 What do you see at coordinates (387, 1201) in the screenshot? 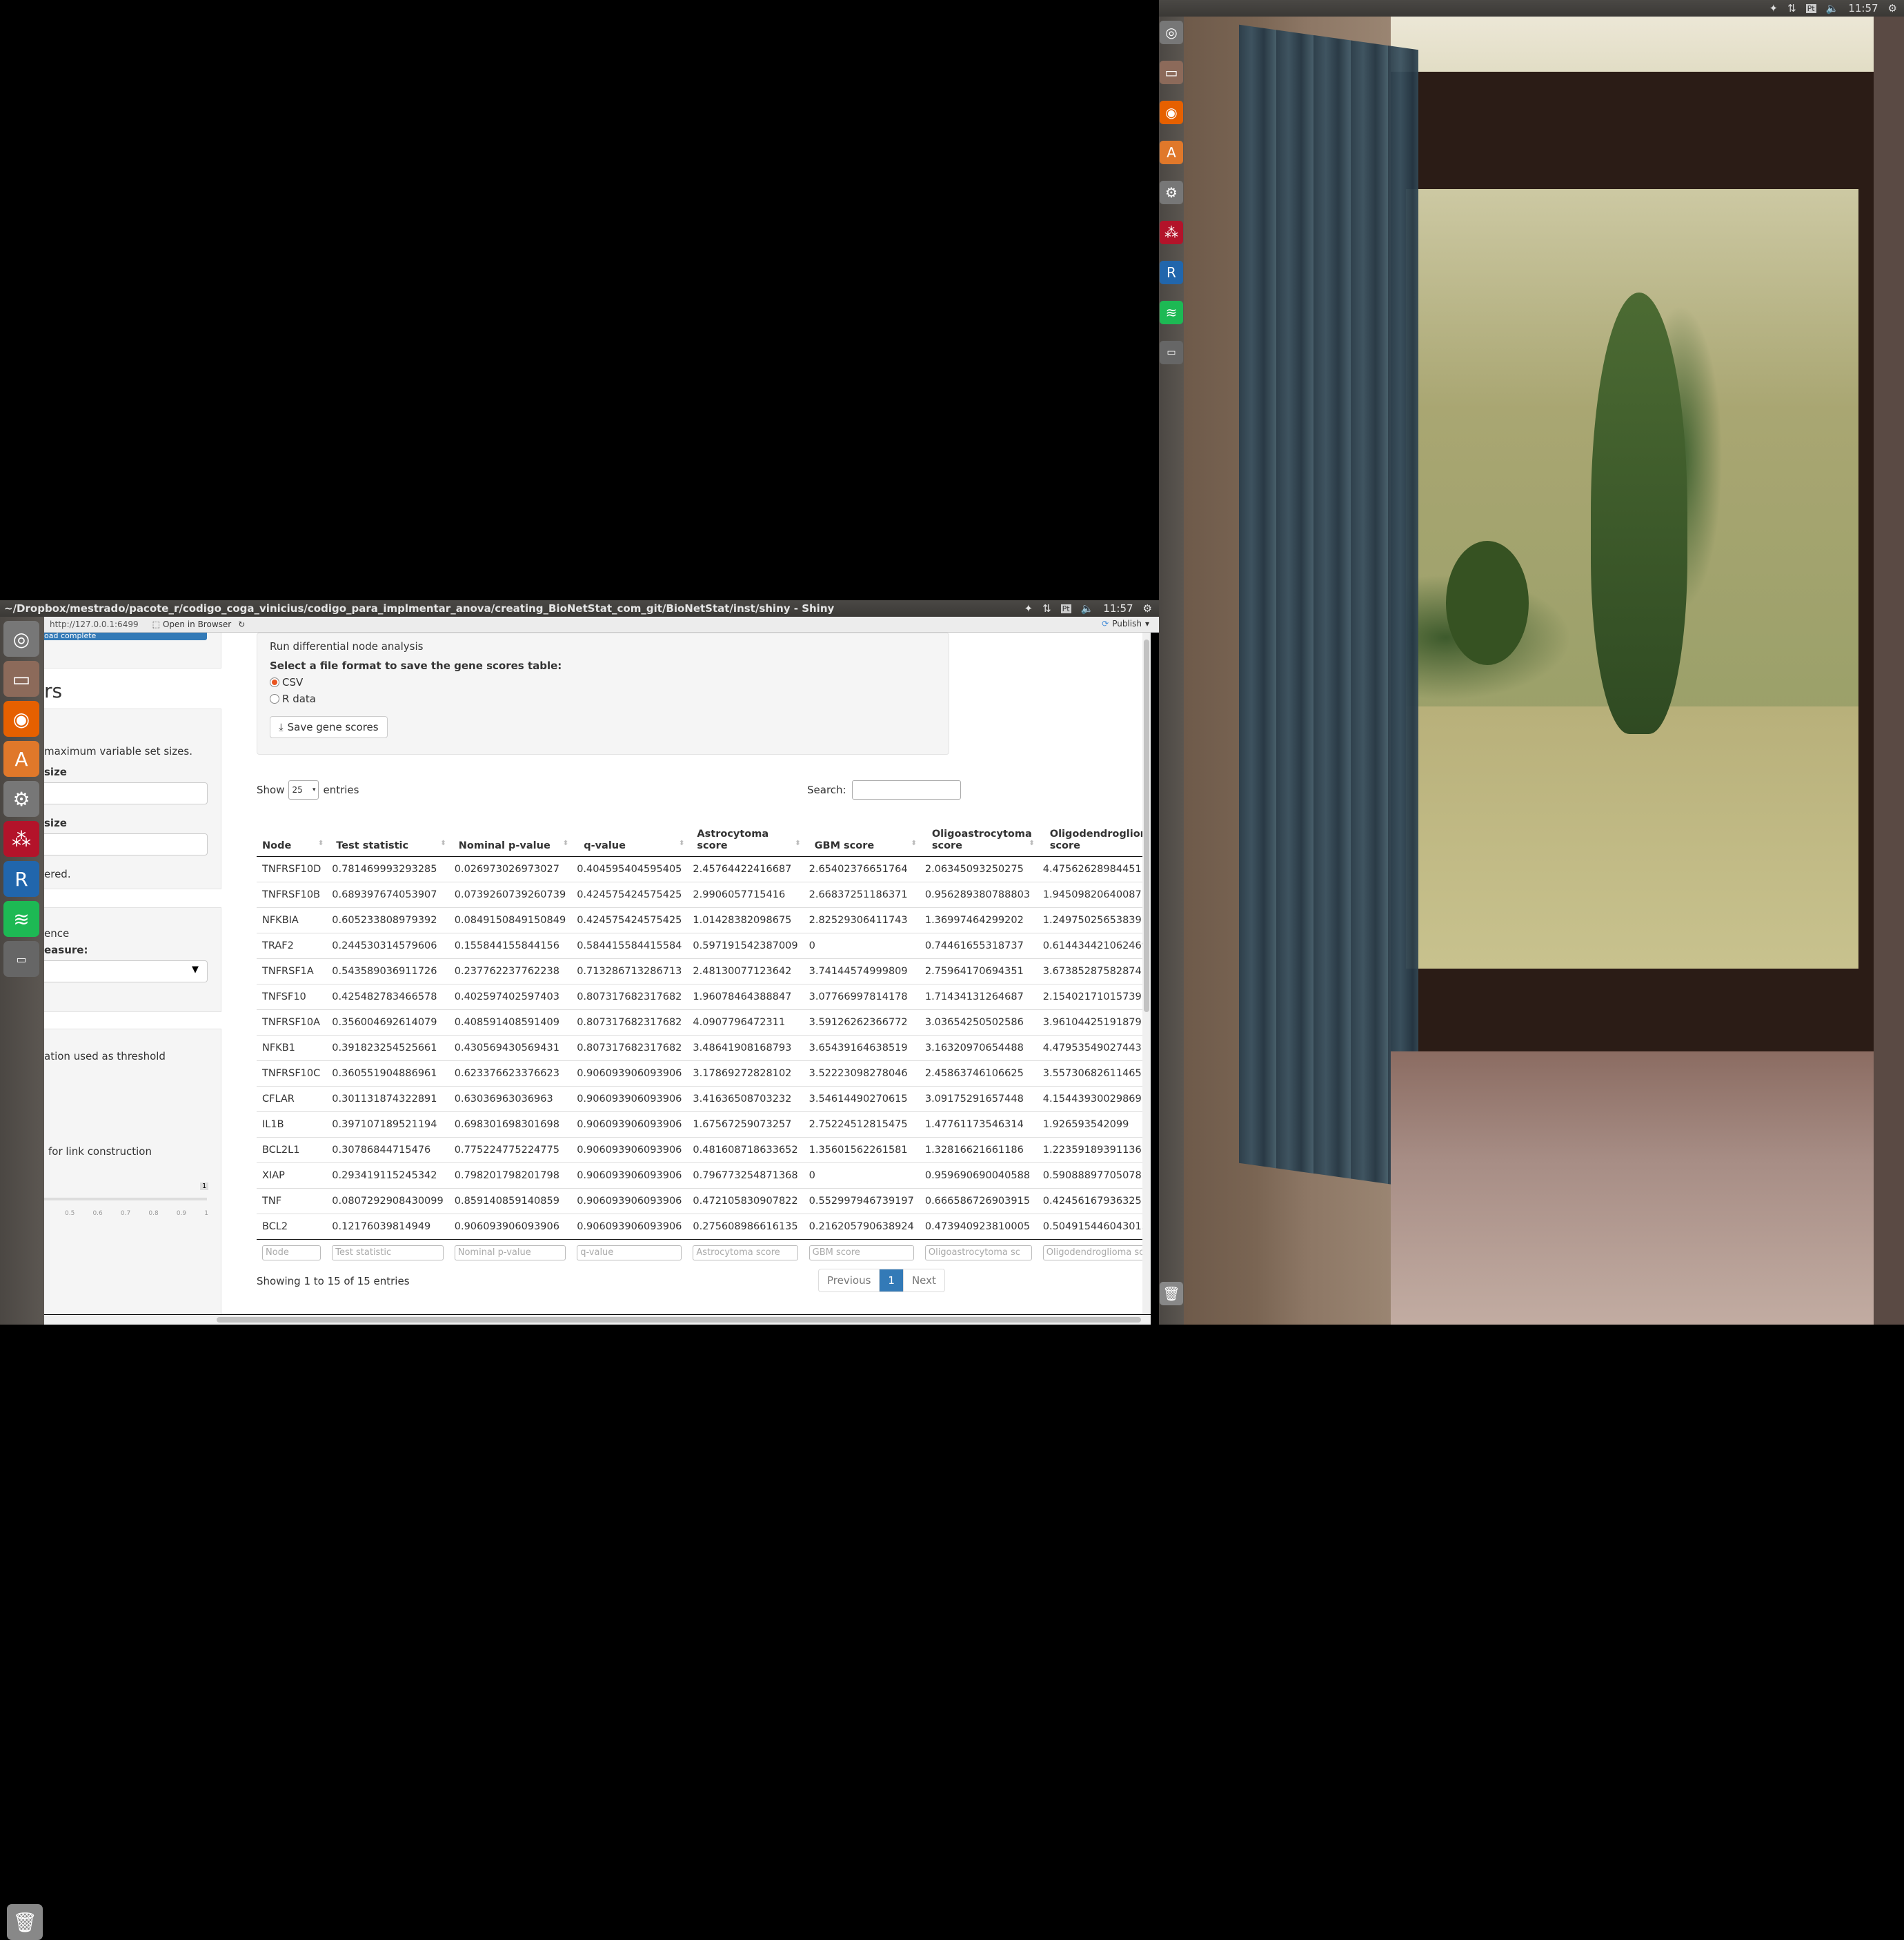
I see `table-cell: 0.0807292908430099` at bounding box center [387, 1201].